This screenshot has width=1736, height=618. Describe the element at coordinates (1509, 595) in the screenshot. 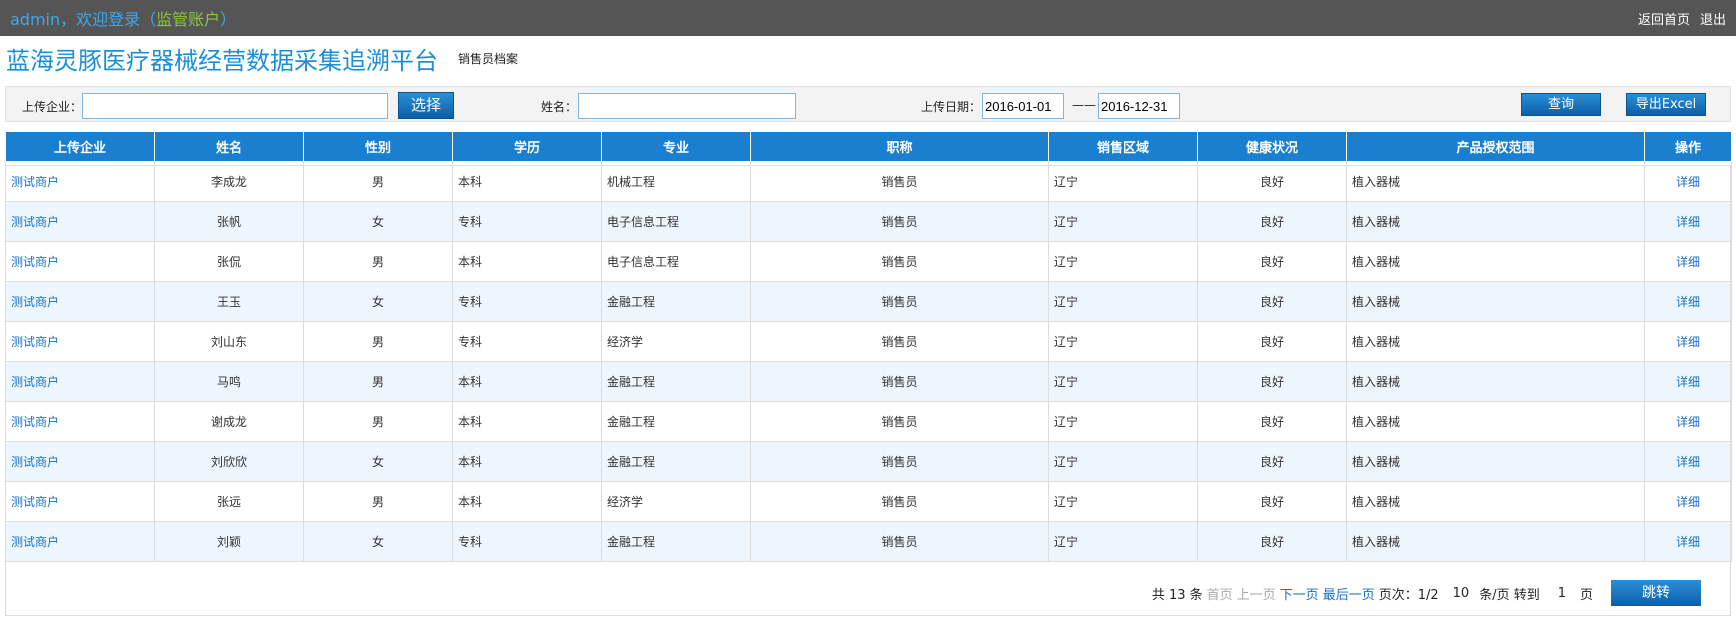

I see `per-page-unit: 条/页 转到` at that location.